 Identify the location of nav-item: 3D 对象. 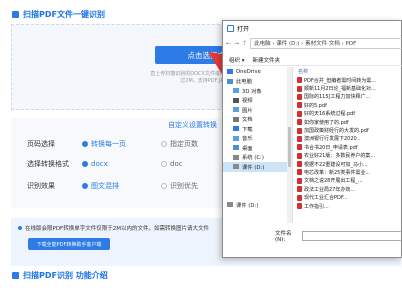
(257, 91).